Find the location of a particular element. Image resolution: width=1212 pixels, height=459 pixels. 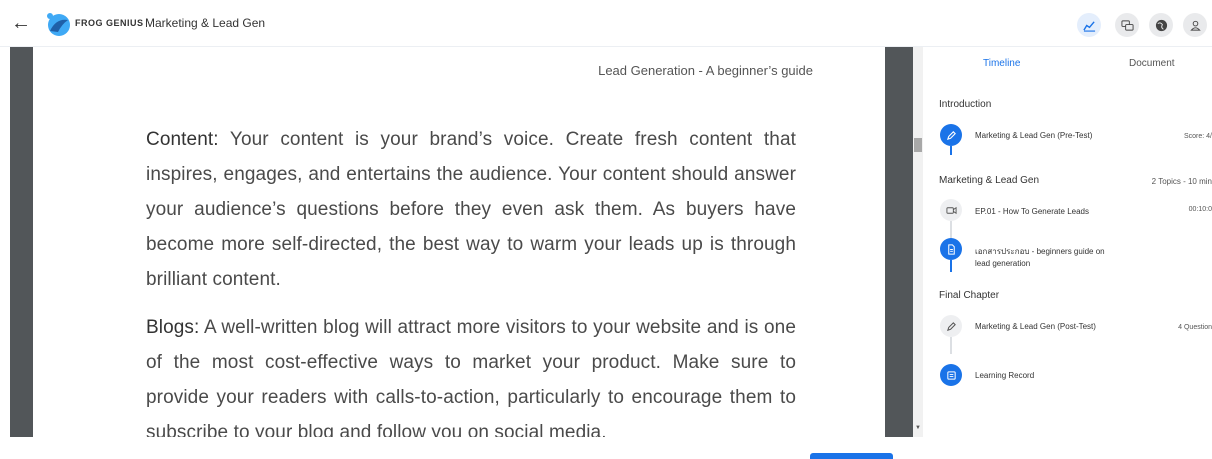

item-score: Score: 4/ is located at coordinates (1197, 136).